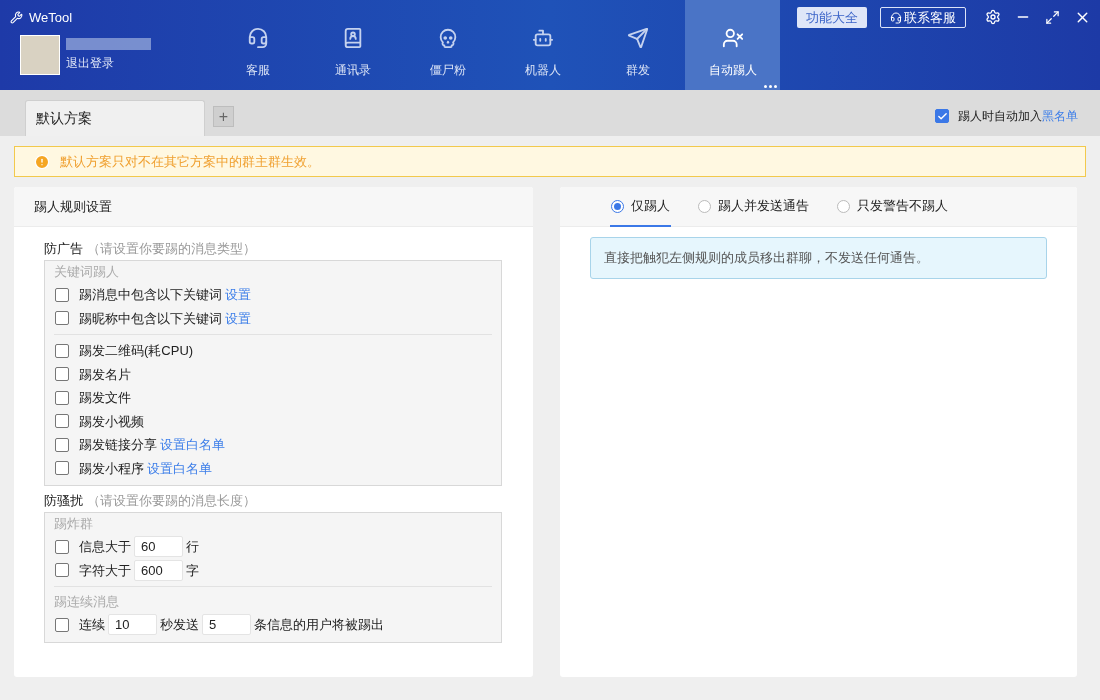  What do you see at coordinates (150, 295) in the screenshot?
I see `option-label: 踢消息中包含以下关键词` at bounding box center [150, 295].